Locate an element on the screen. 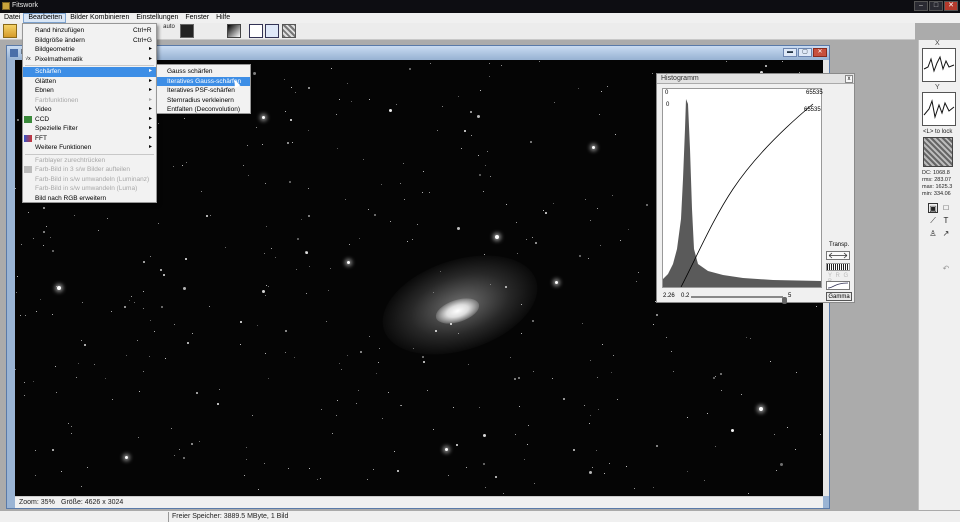  transparency-arrows-icon is located at coordinates (838, 255).